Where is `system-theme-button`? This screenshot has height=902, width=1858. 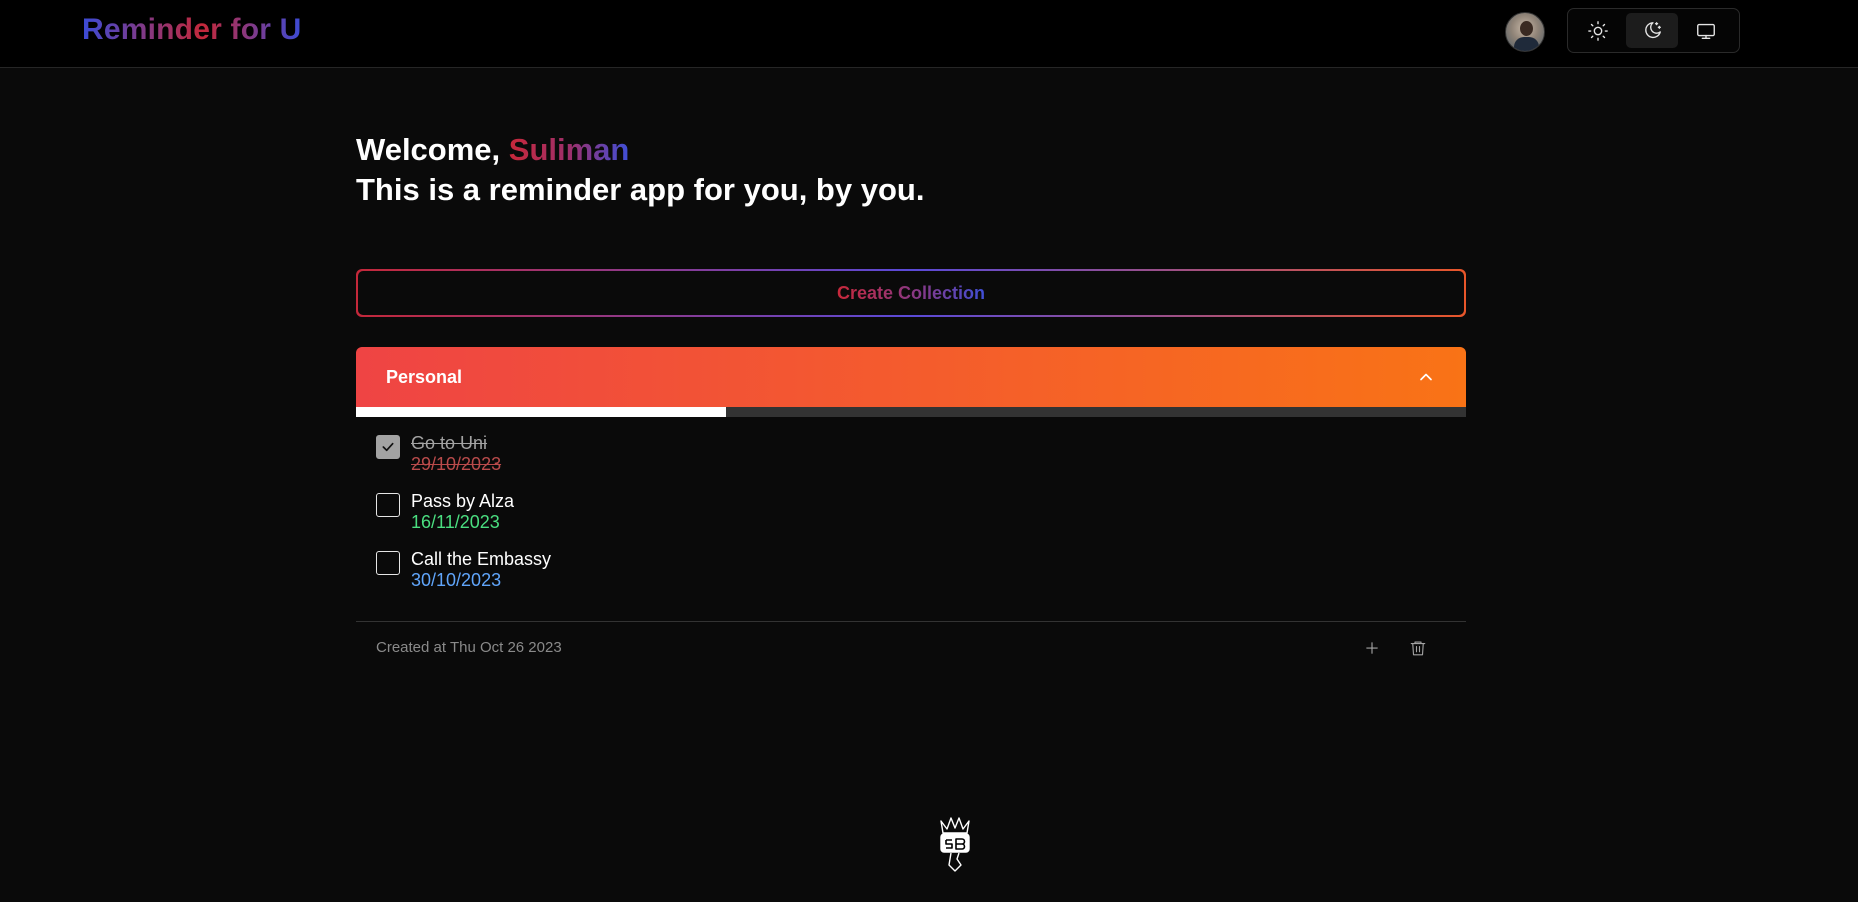
system-theme-button is located at coordinates (1706, 30).